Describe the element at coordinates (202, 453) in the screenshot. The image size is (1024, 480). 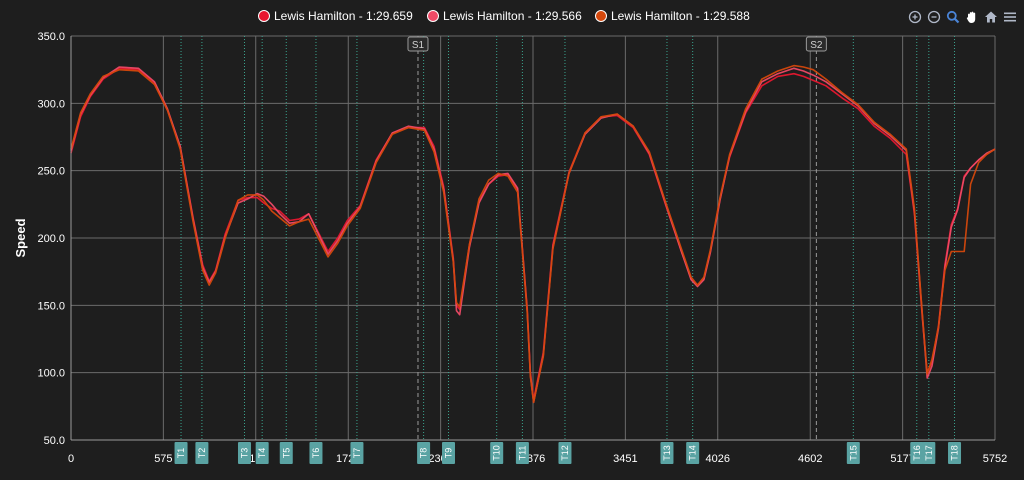
I see `turn-label: T2` at that location.